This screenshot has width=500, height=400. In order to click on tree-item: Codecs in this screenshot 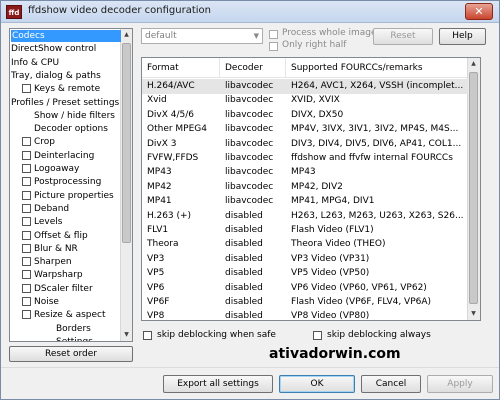, I will do `click(66, 36)`.